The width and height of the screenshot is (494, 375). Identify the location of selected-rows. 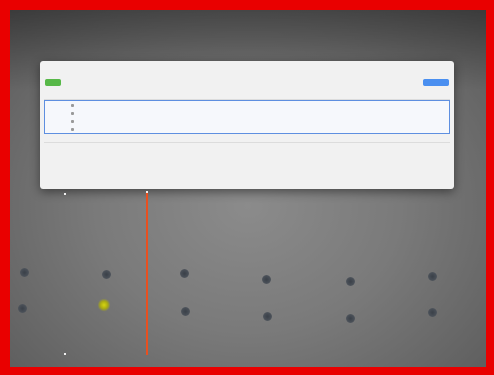
(247, 117).